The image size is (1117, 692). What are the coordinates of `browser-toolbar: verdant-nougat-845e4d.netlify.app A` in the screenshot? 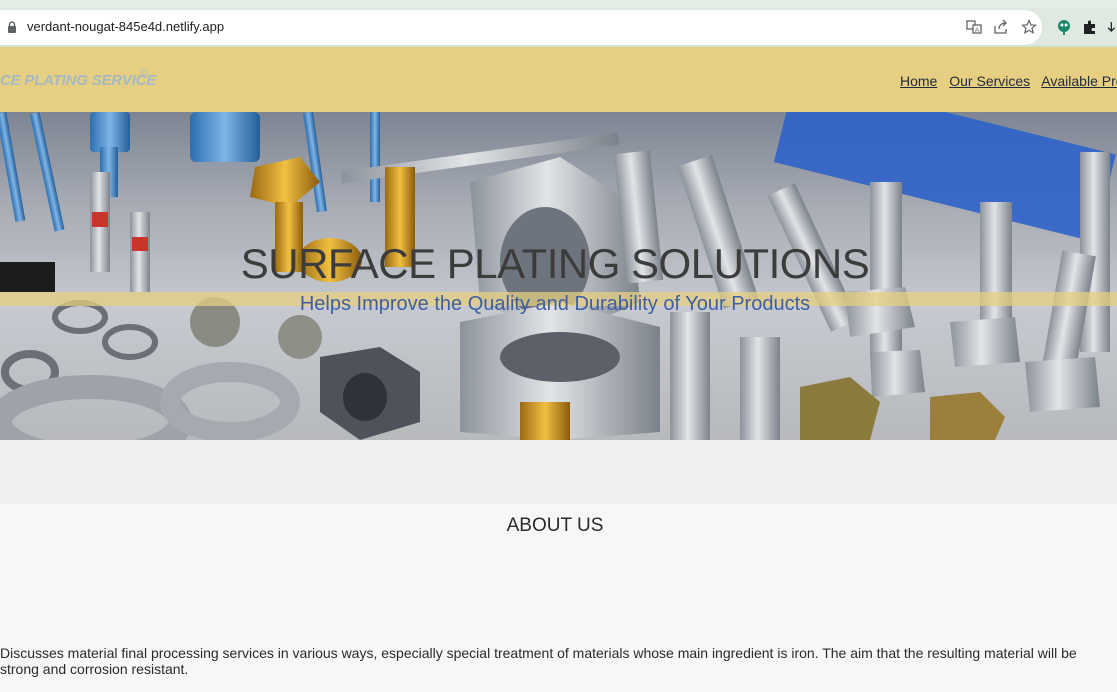 It's located at (558, 22).